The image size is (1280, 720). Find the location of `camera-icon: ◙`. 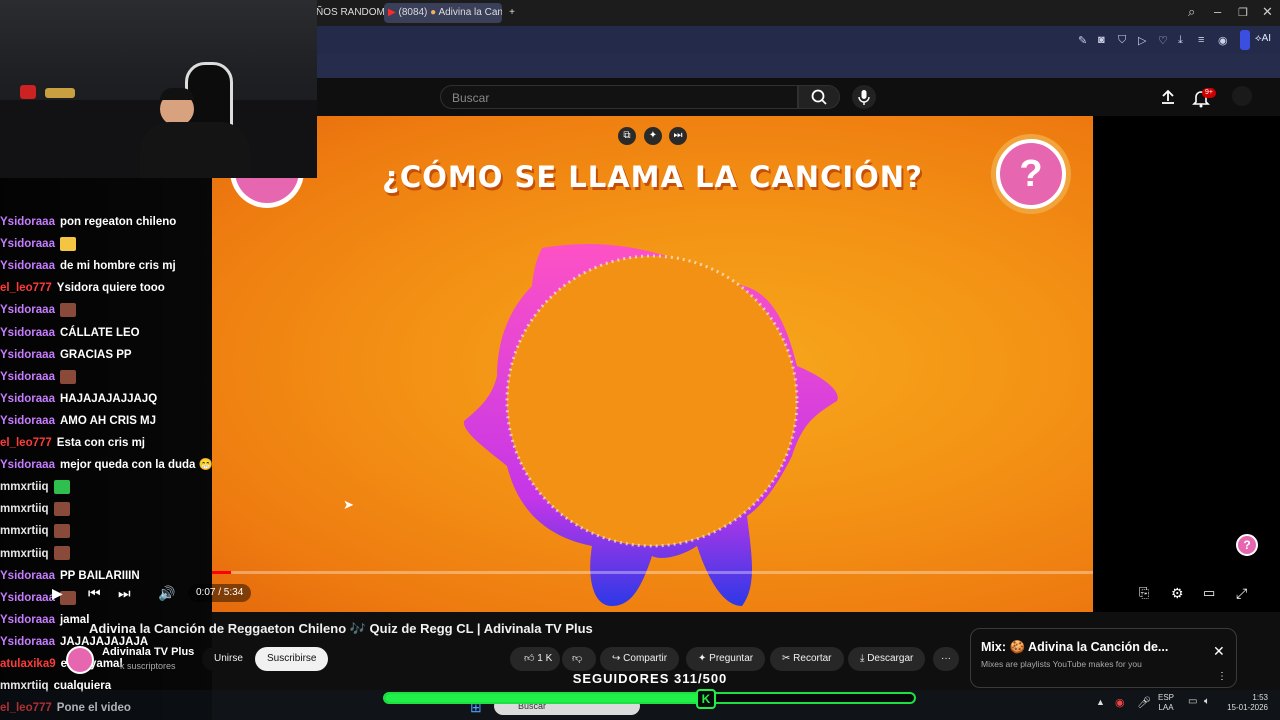

camera-icon: ◙ is located at coordinates (1101, 40).